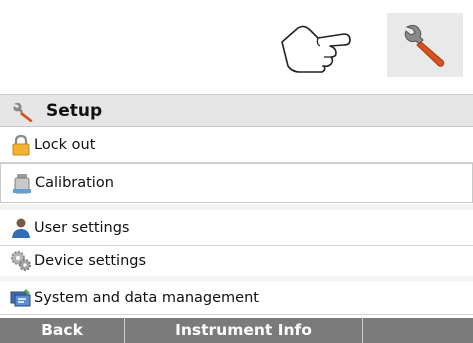  Describe the element at coordinates (82, 227) in the screenshot. I see `menu-item-label: User settings` at that location.